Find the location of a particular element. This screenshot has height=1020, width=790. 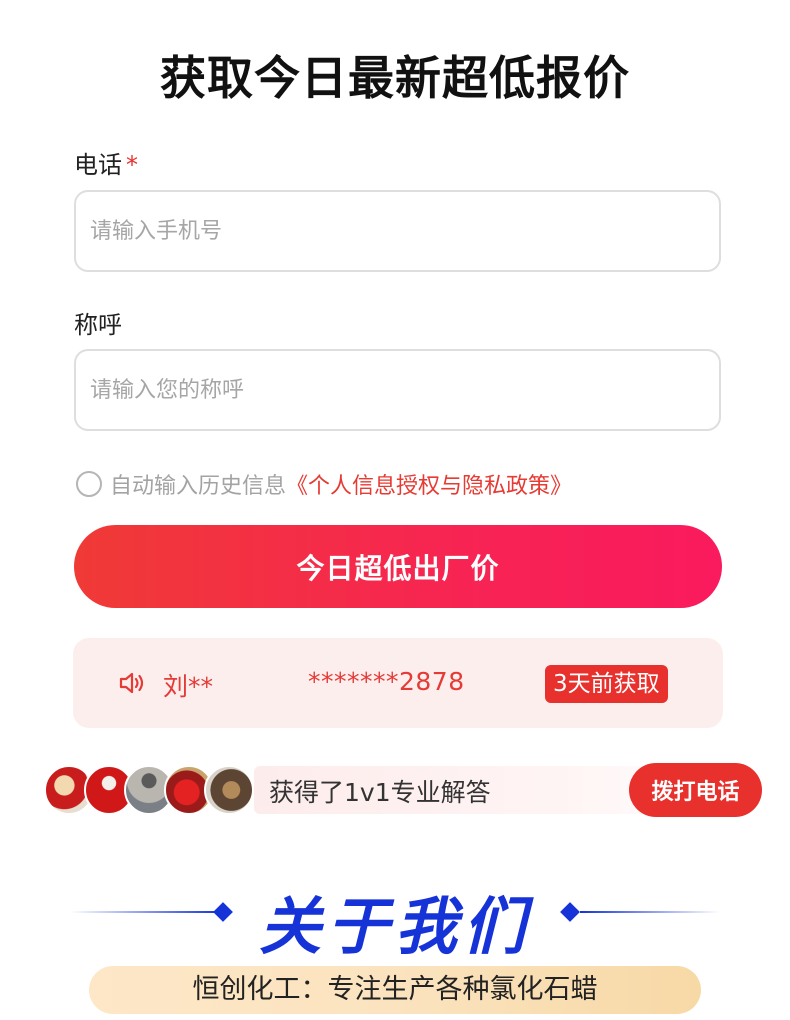

consent-row: 自动输入历史信息 《个人信息授权与隐私政策》 is located at coordinates (324, 484).